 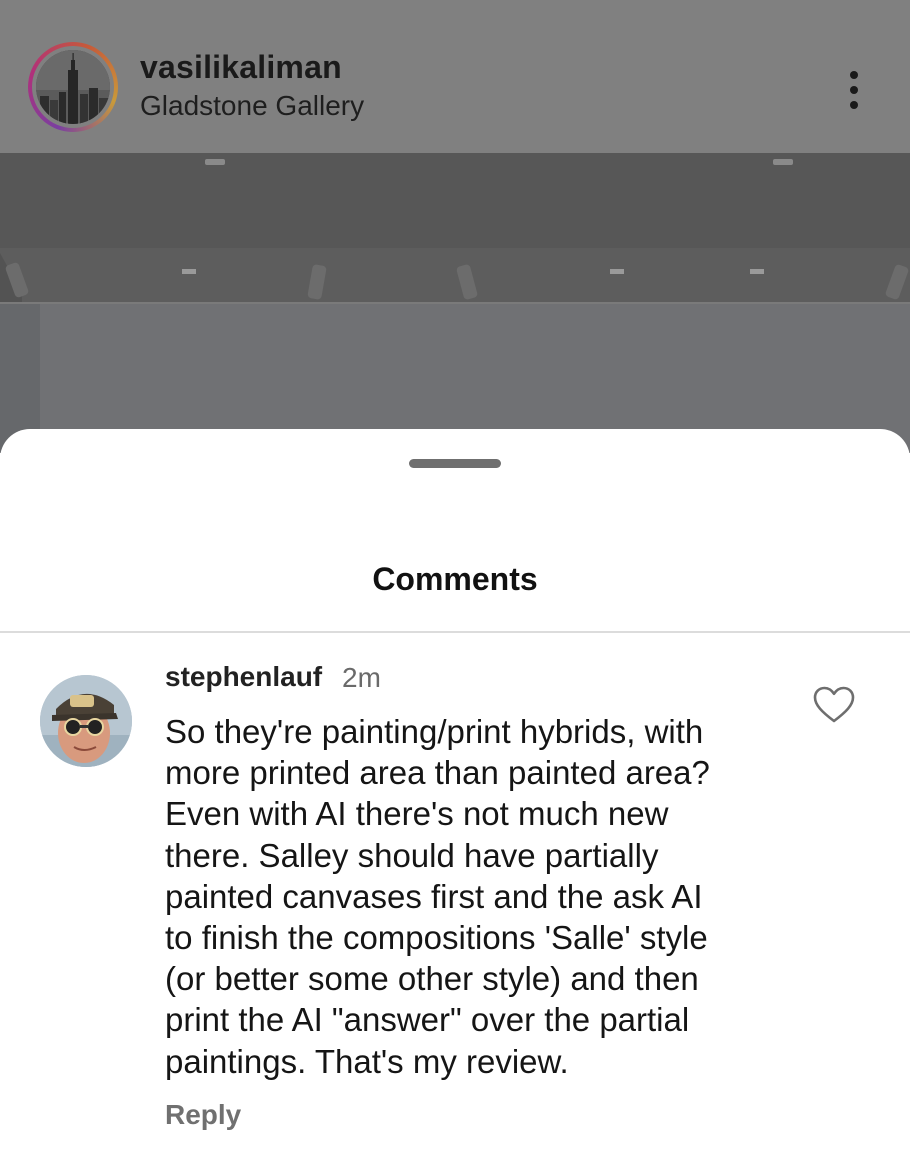 What do you see at coordinates (437, 773) in the screenshot?
I see `comment-line: more printed area than painted area?` at bounding box center [437, 773].